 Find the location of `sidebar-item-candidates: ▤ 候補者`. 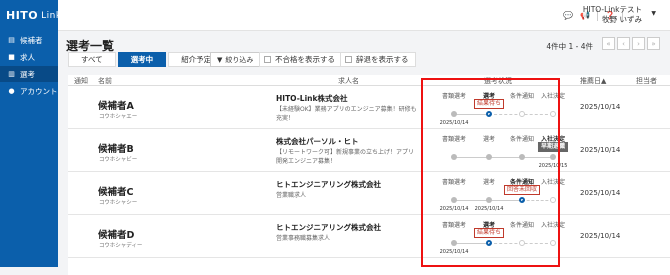

sidebar-item-candidates: ▤ 候補者 is located at coordinates (29, 40).